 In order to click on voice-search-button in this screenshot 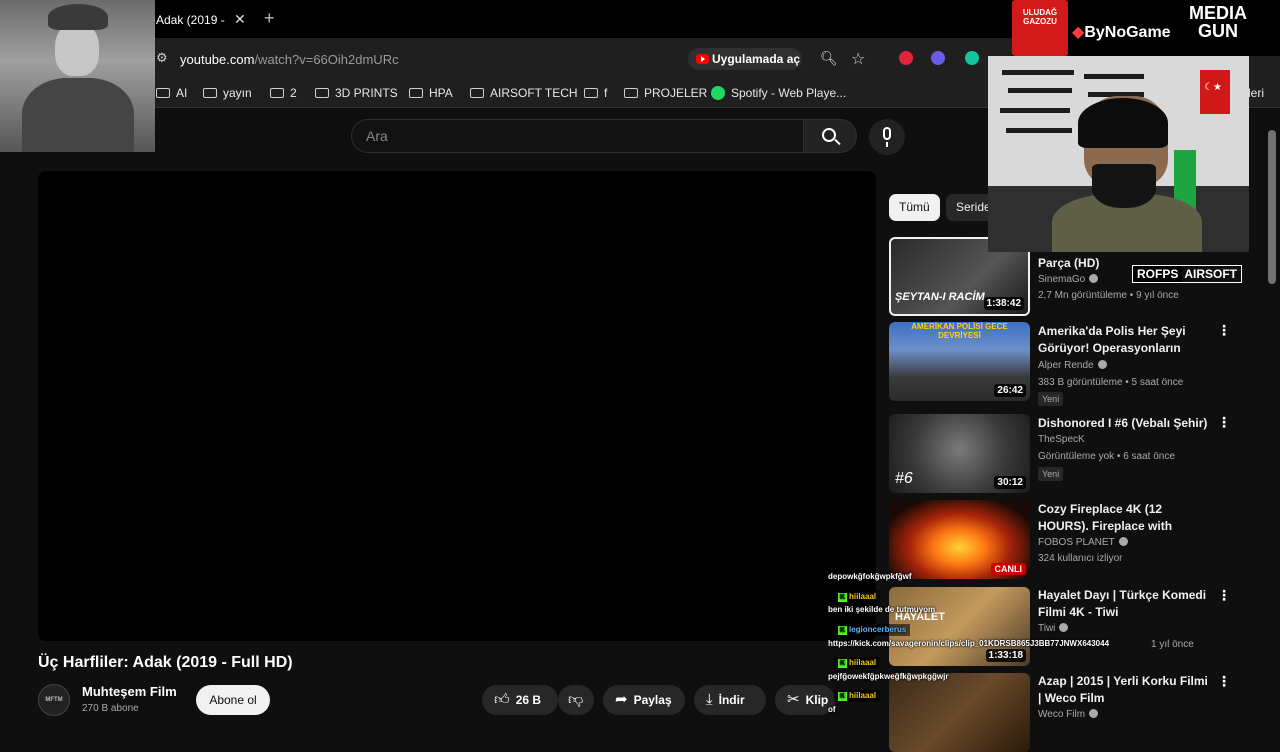, I will do `click(887, 137)`.